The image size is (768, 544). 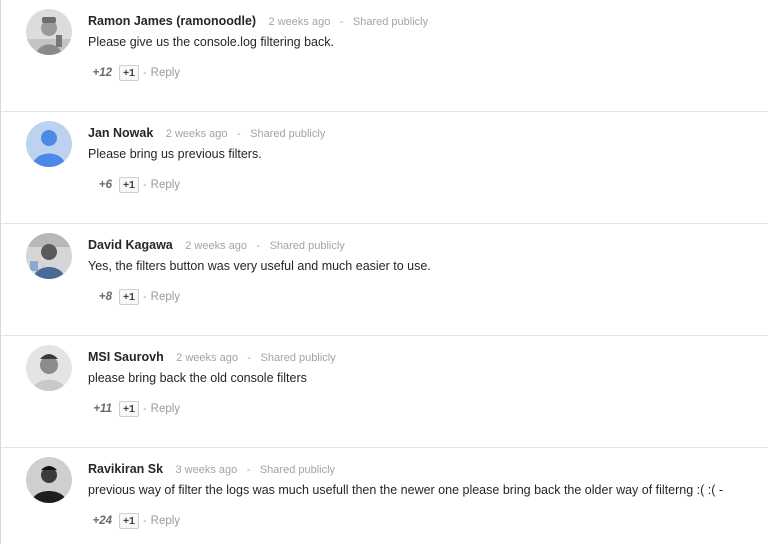 What do you see at coordinates (125, 469) in the screenshot?
I see `author-name: Ravikiran Sk` at bounding box center [125, 469].